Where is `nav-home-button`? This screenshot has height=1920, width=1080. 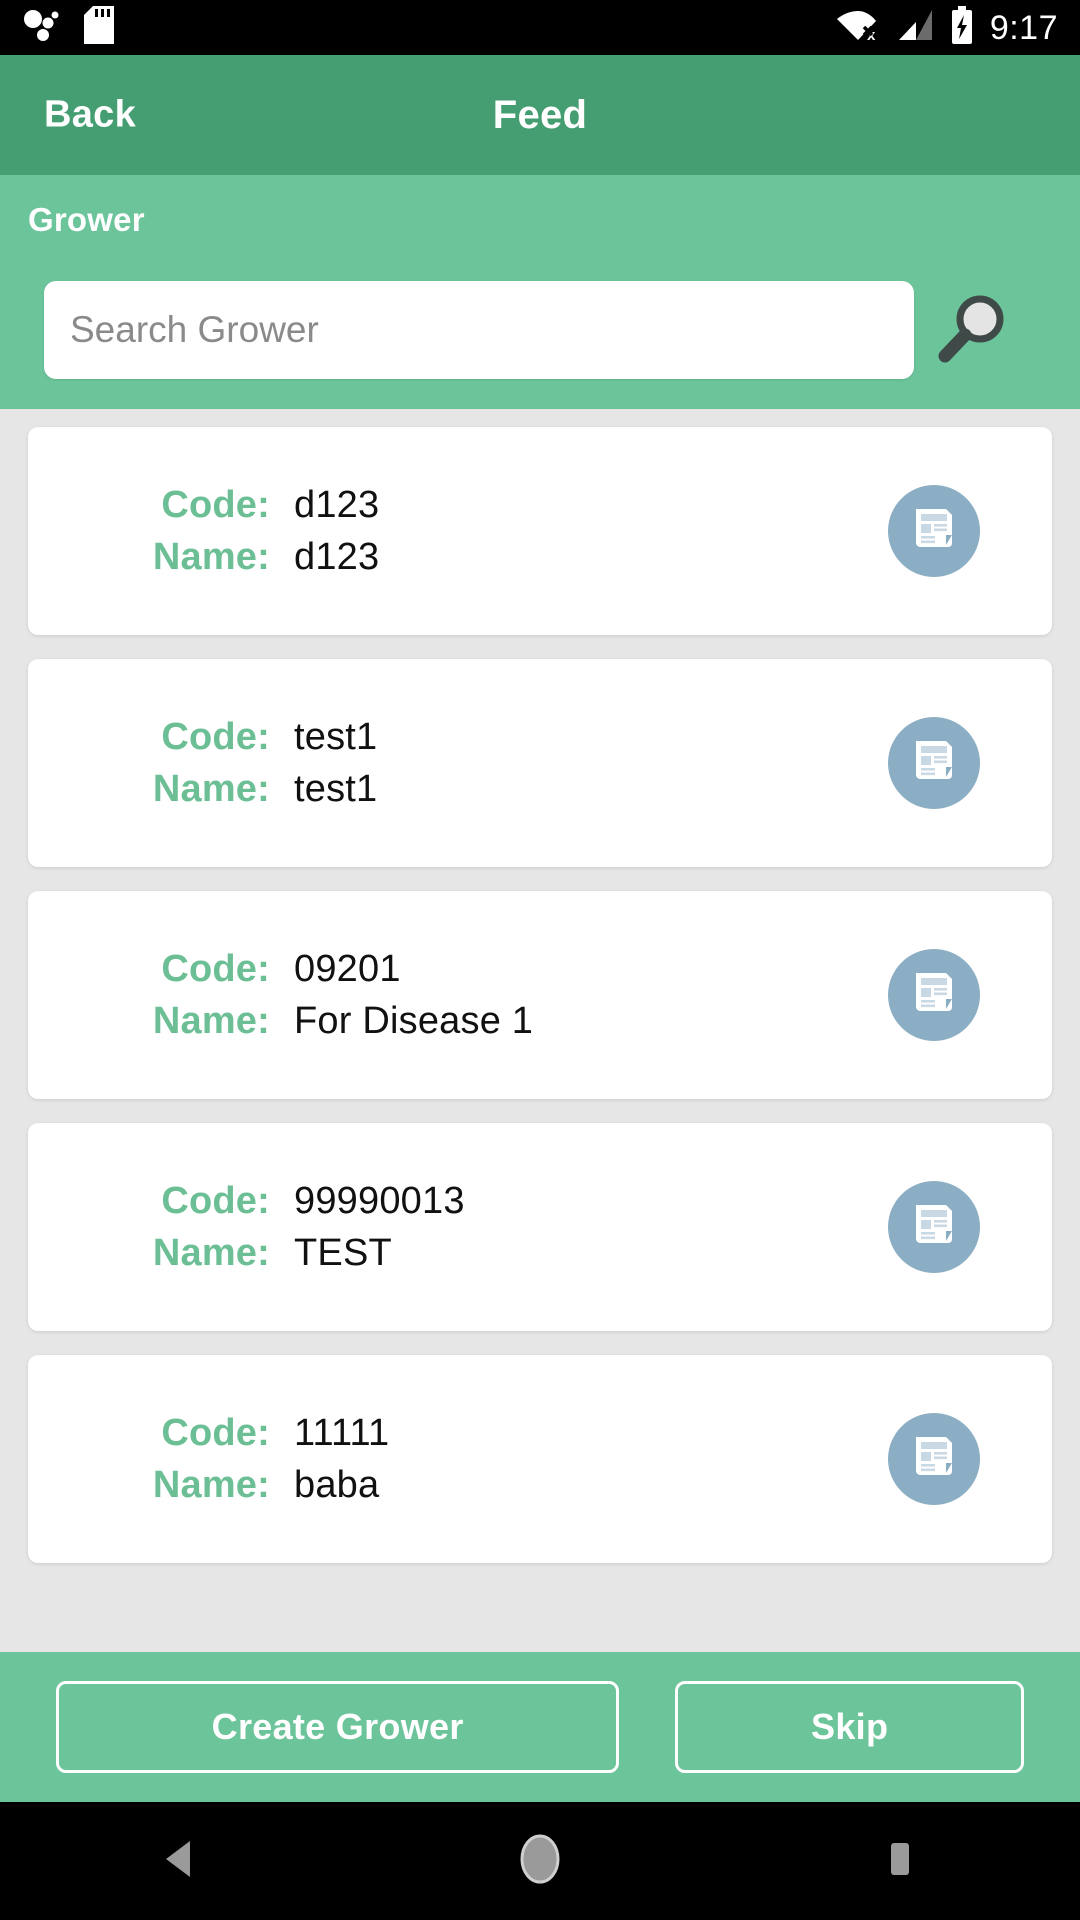
nav-home-button is located at coordinates (540, 1861).